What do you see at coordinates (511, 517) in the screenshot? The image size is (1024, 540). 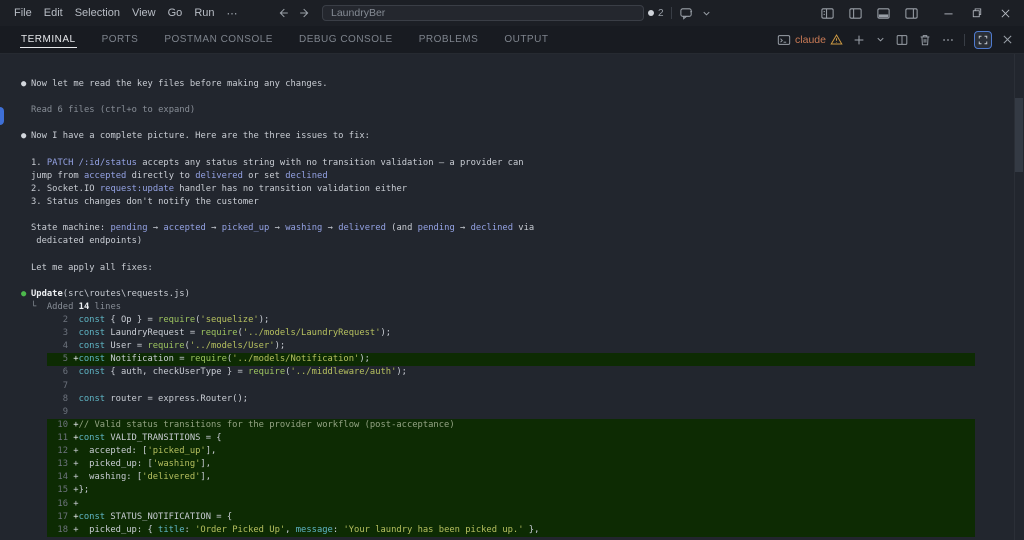 I see `terminal-line: 17 +const STATUS_NOTIFICATION = {` at bounding box center [511, 517].